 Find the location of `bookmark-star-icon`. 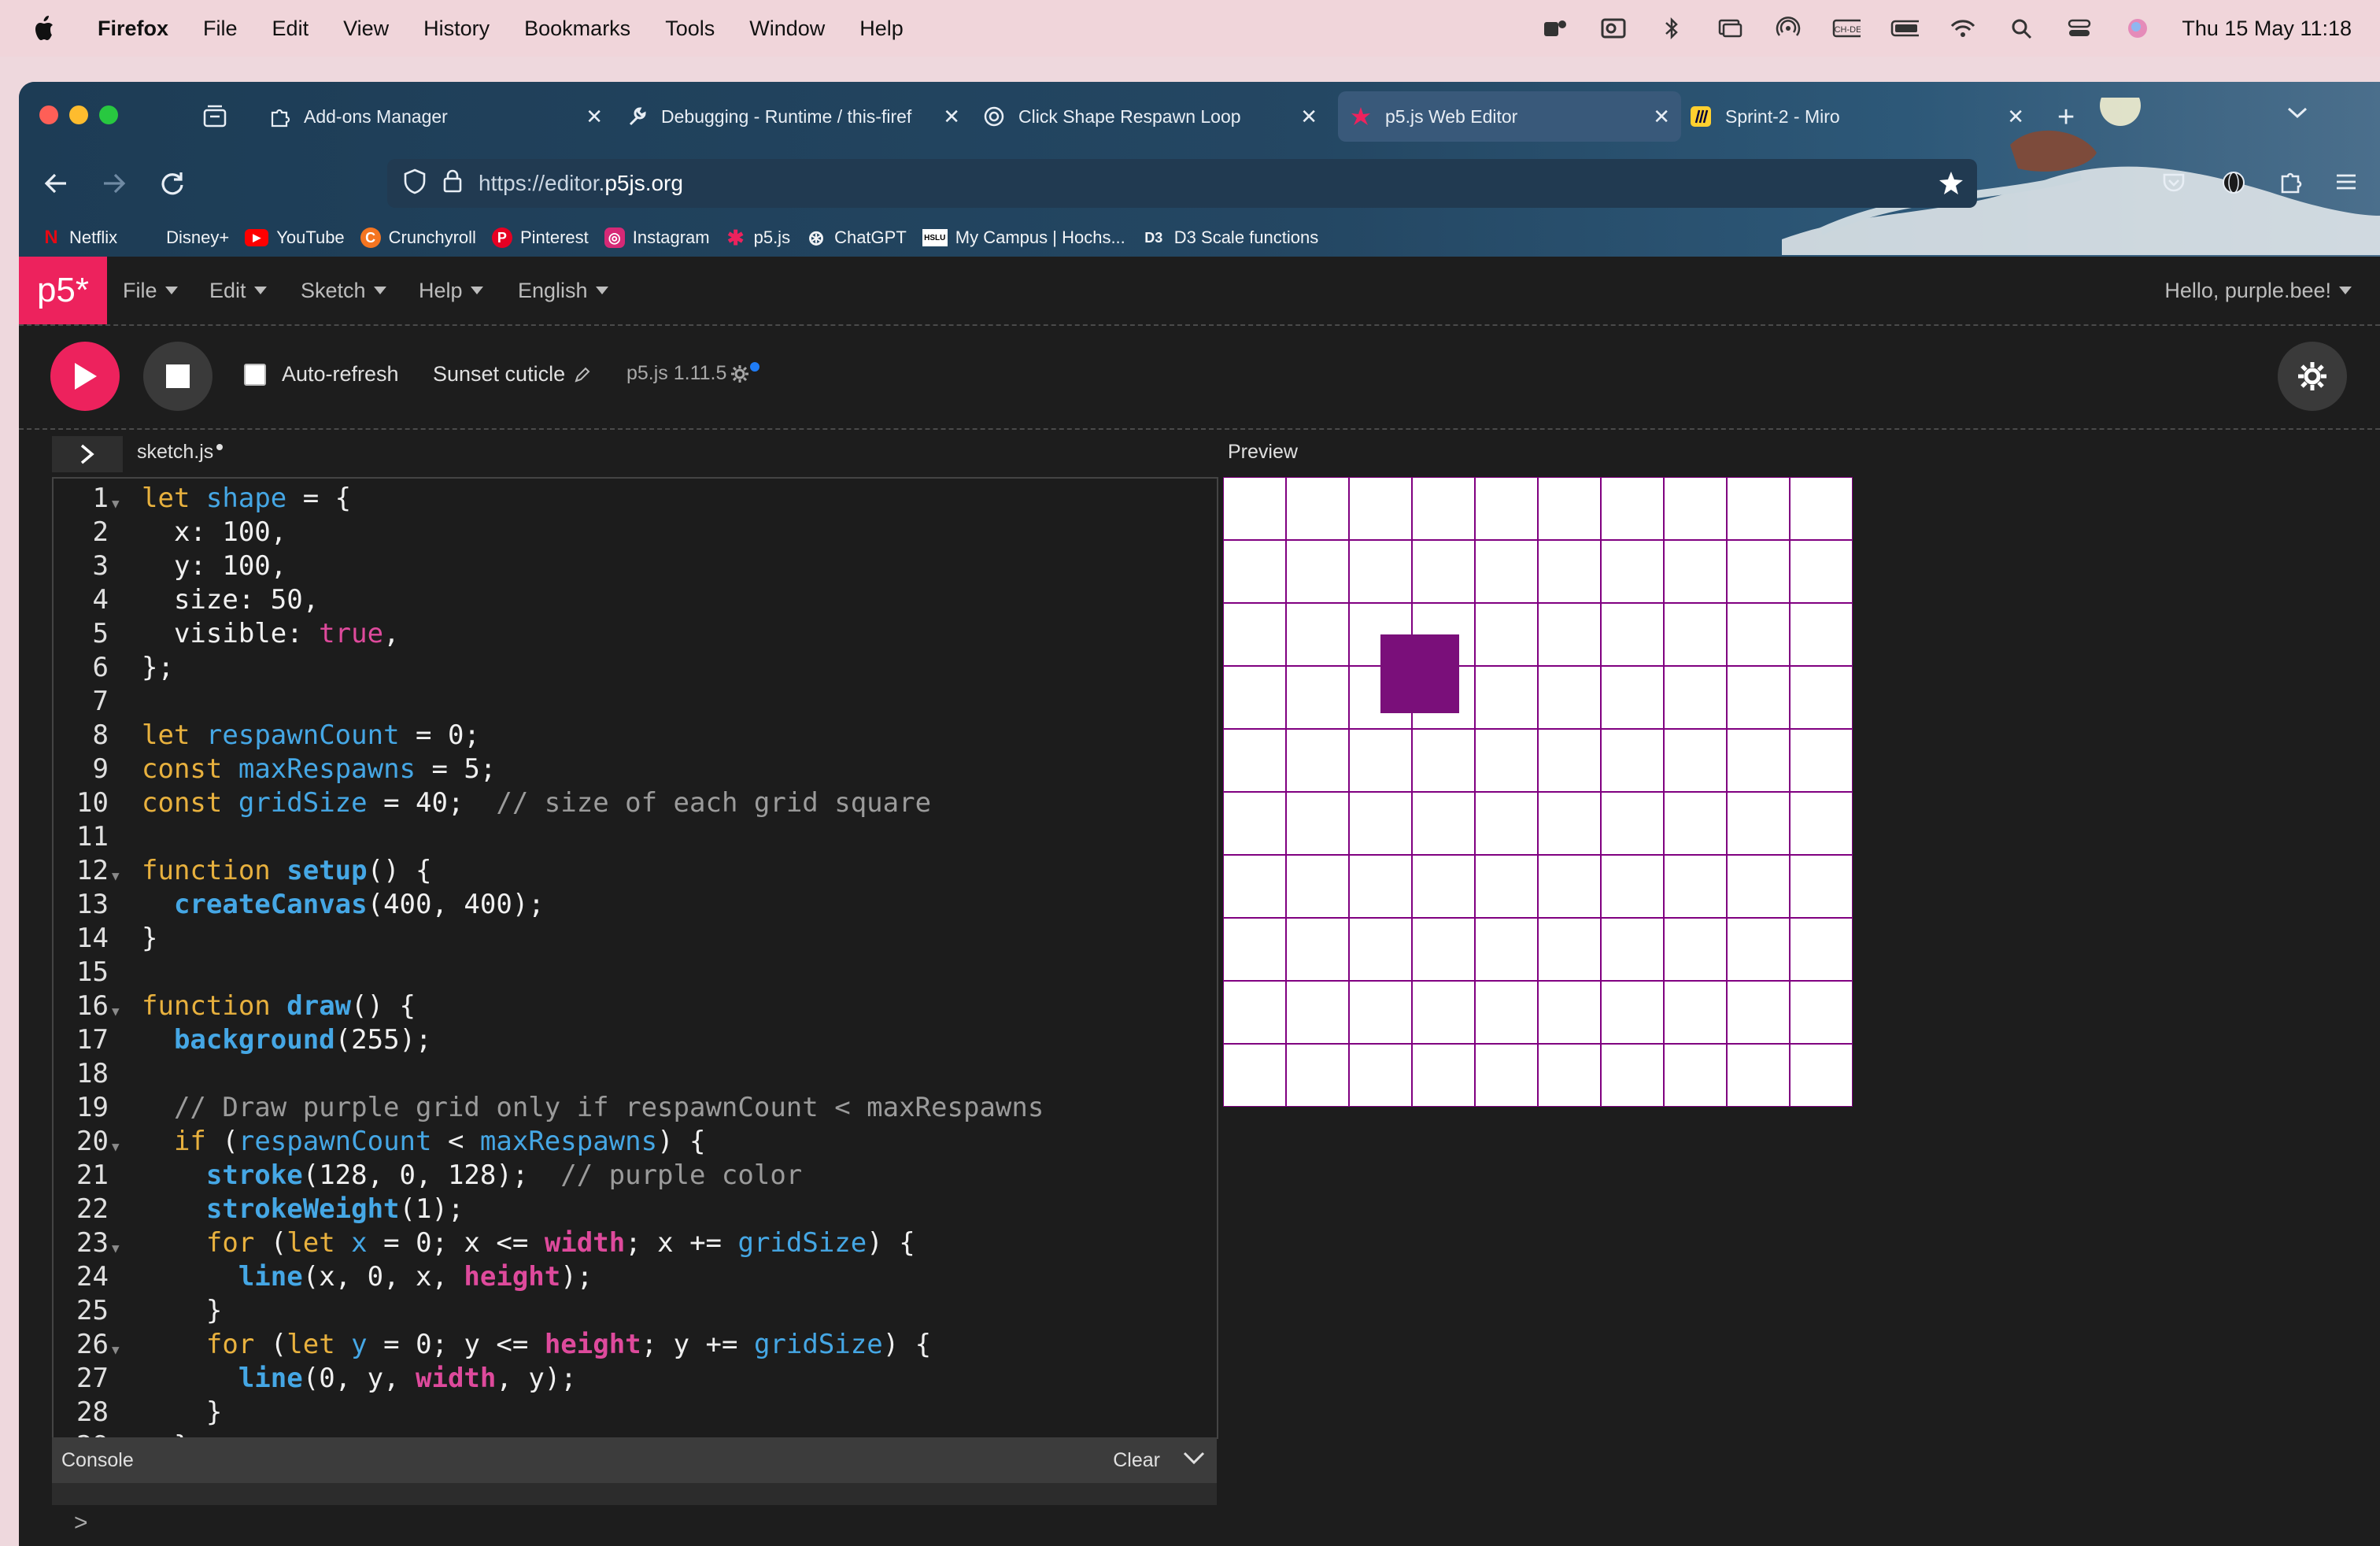

bookmark-star-icon is located at coordinates (1951, 186).